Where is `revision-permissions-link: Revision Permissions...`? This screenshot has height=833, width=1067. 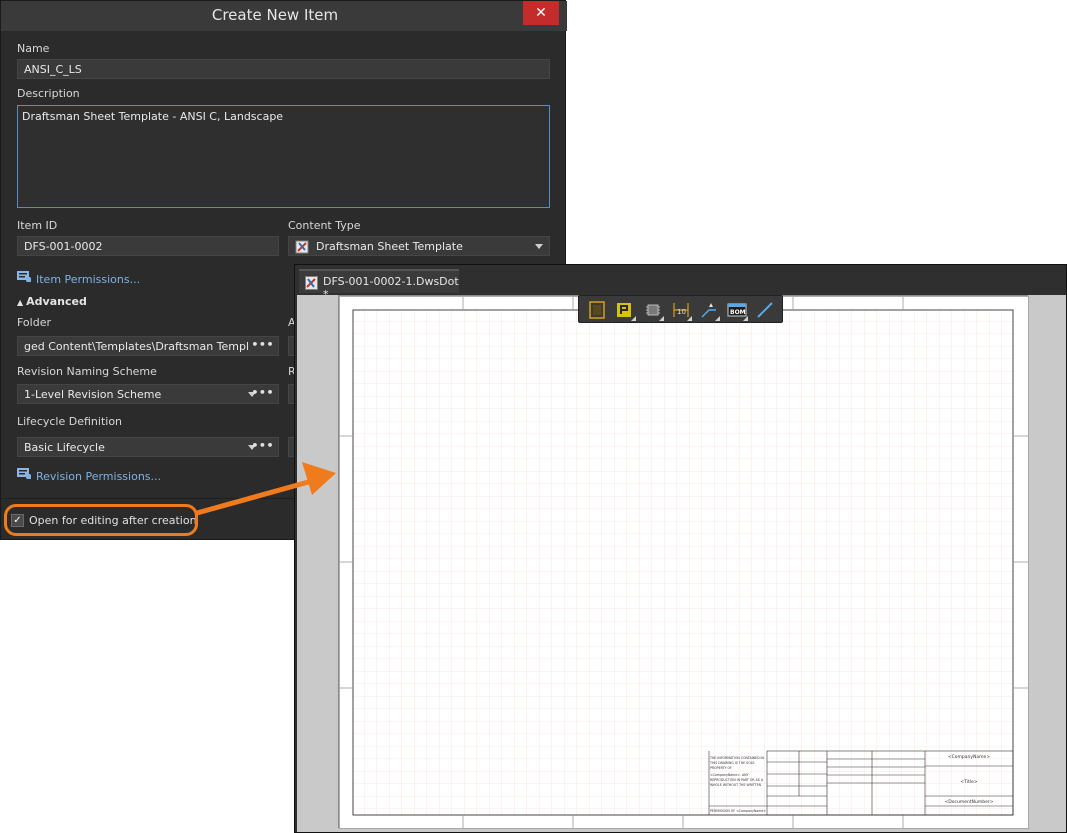 revision-permissions-link: Revision Permissions... is located at coordinates (98, 476).